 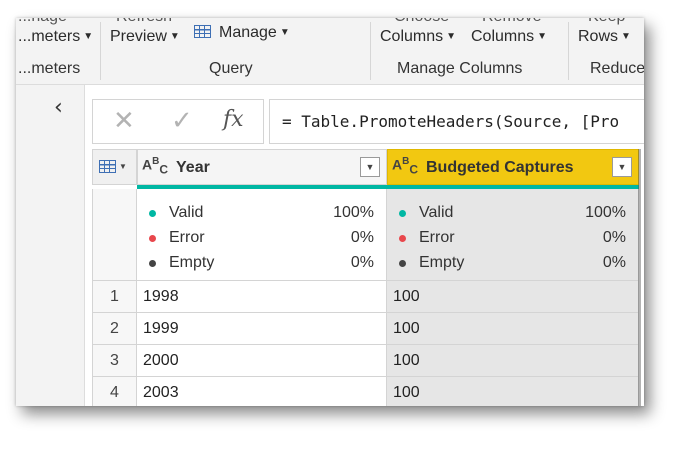 What do you see at coordinates (114, 361) in the screenshot?
I see `row-number: 3` at bounding box center [114, 361].